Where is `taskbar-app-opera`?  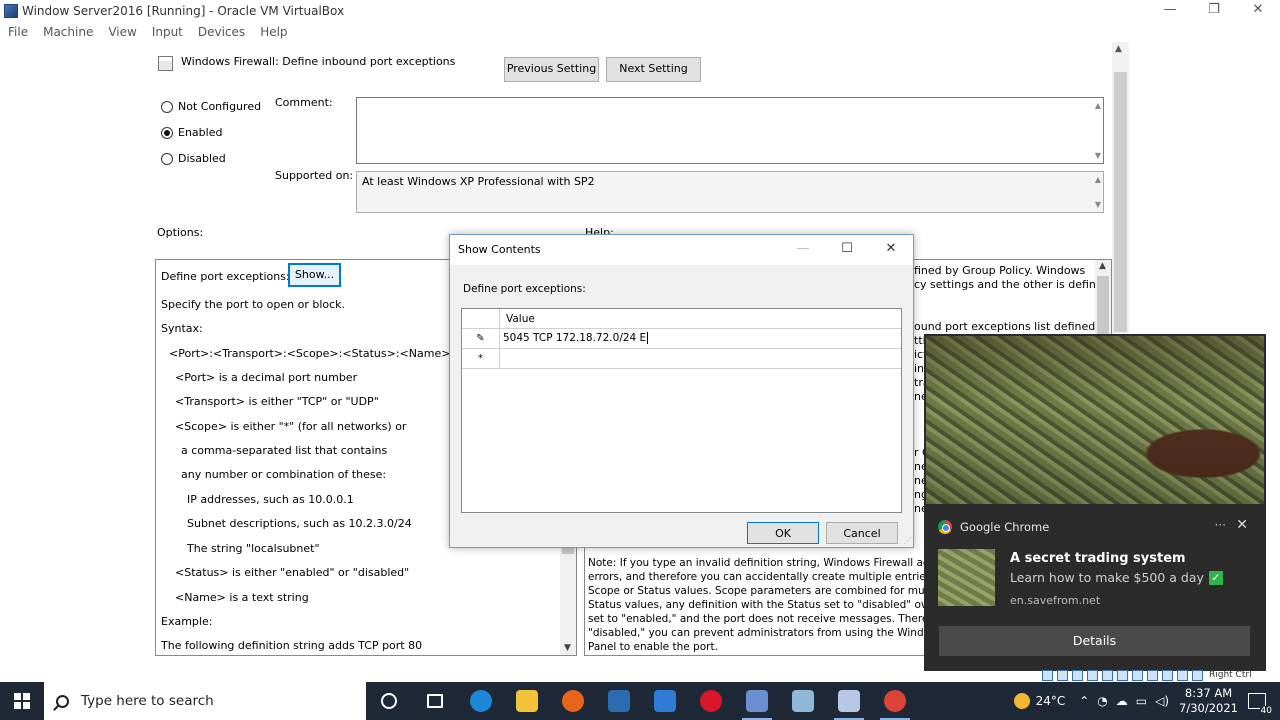 taskbar-app-opera is located at coordinates (711, 701).